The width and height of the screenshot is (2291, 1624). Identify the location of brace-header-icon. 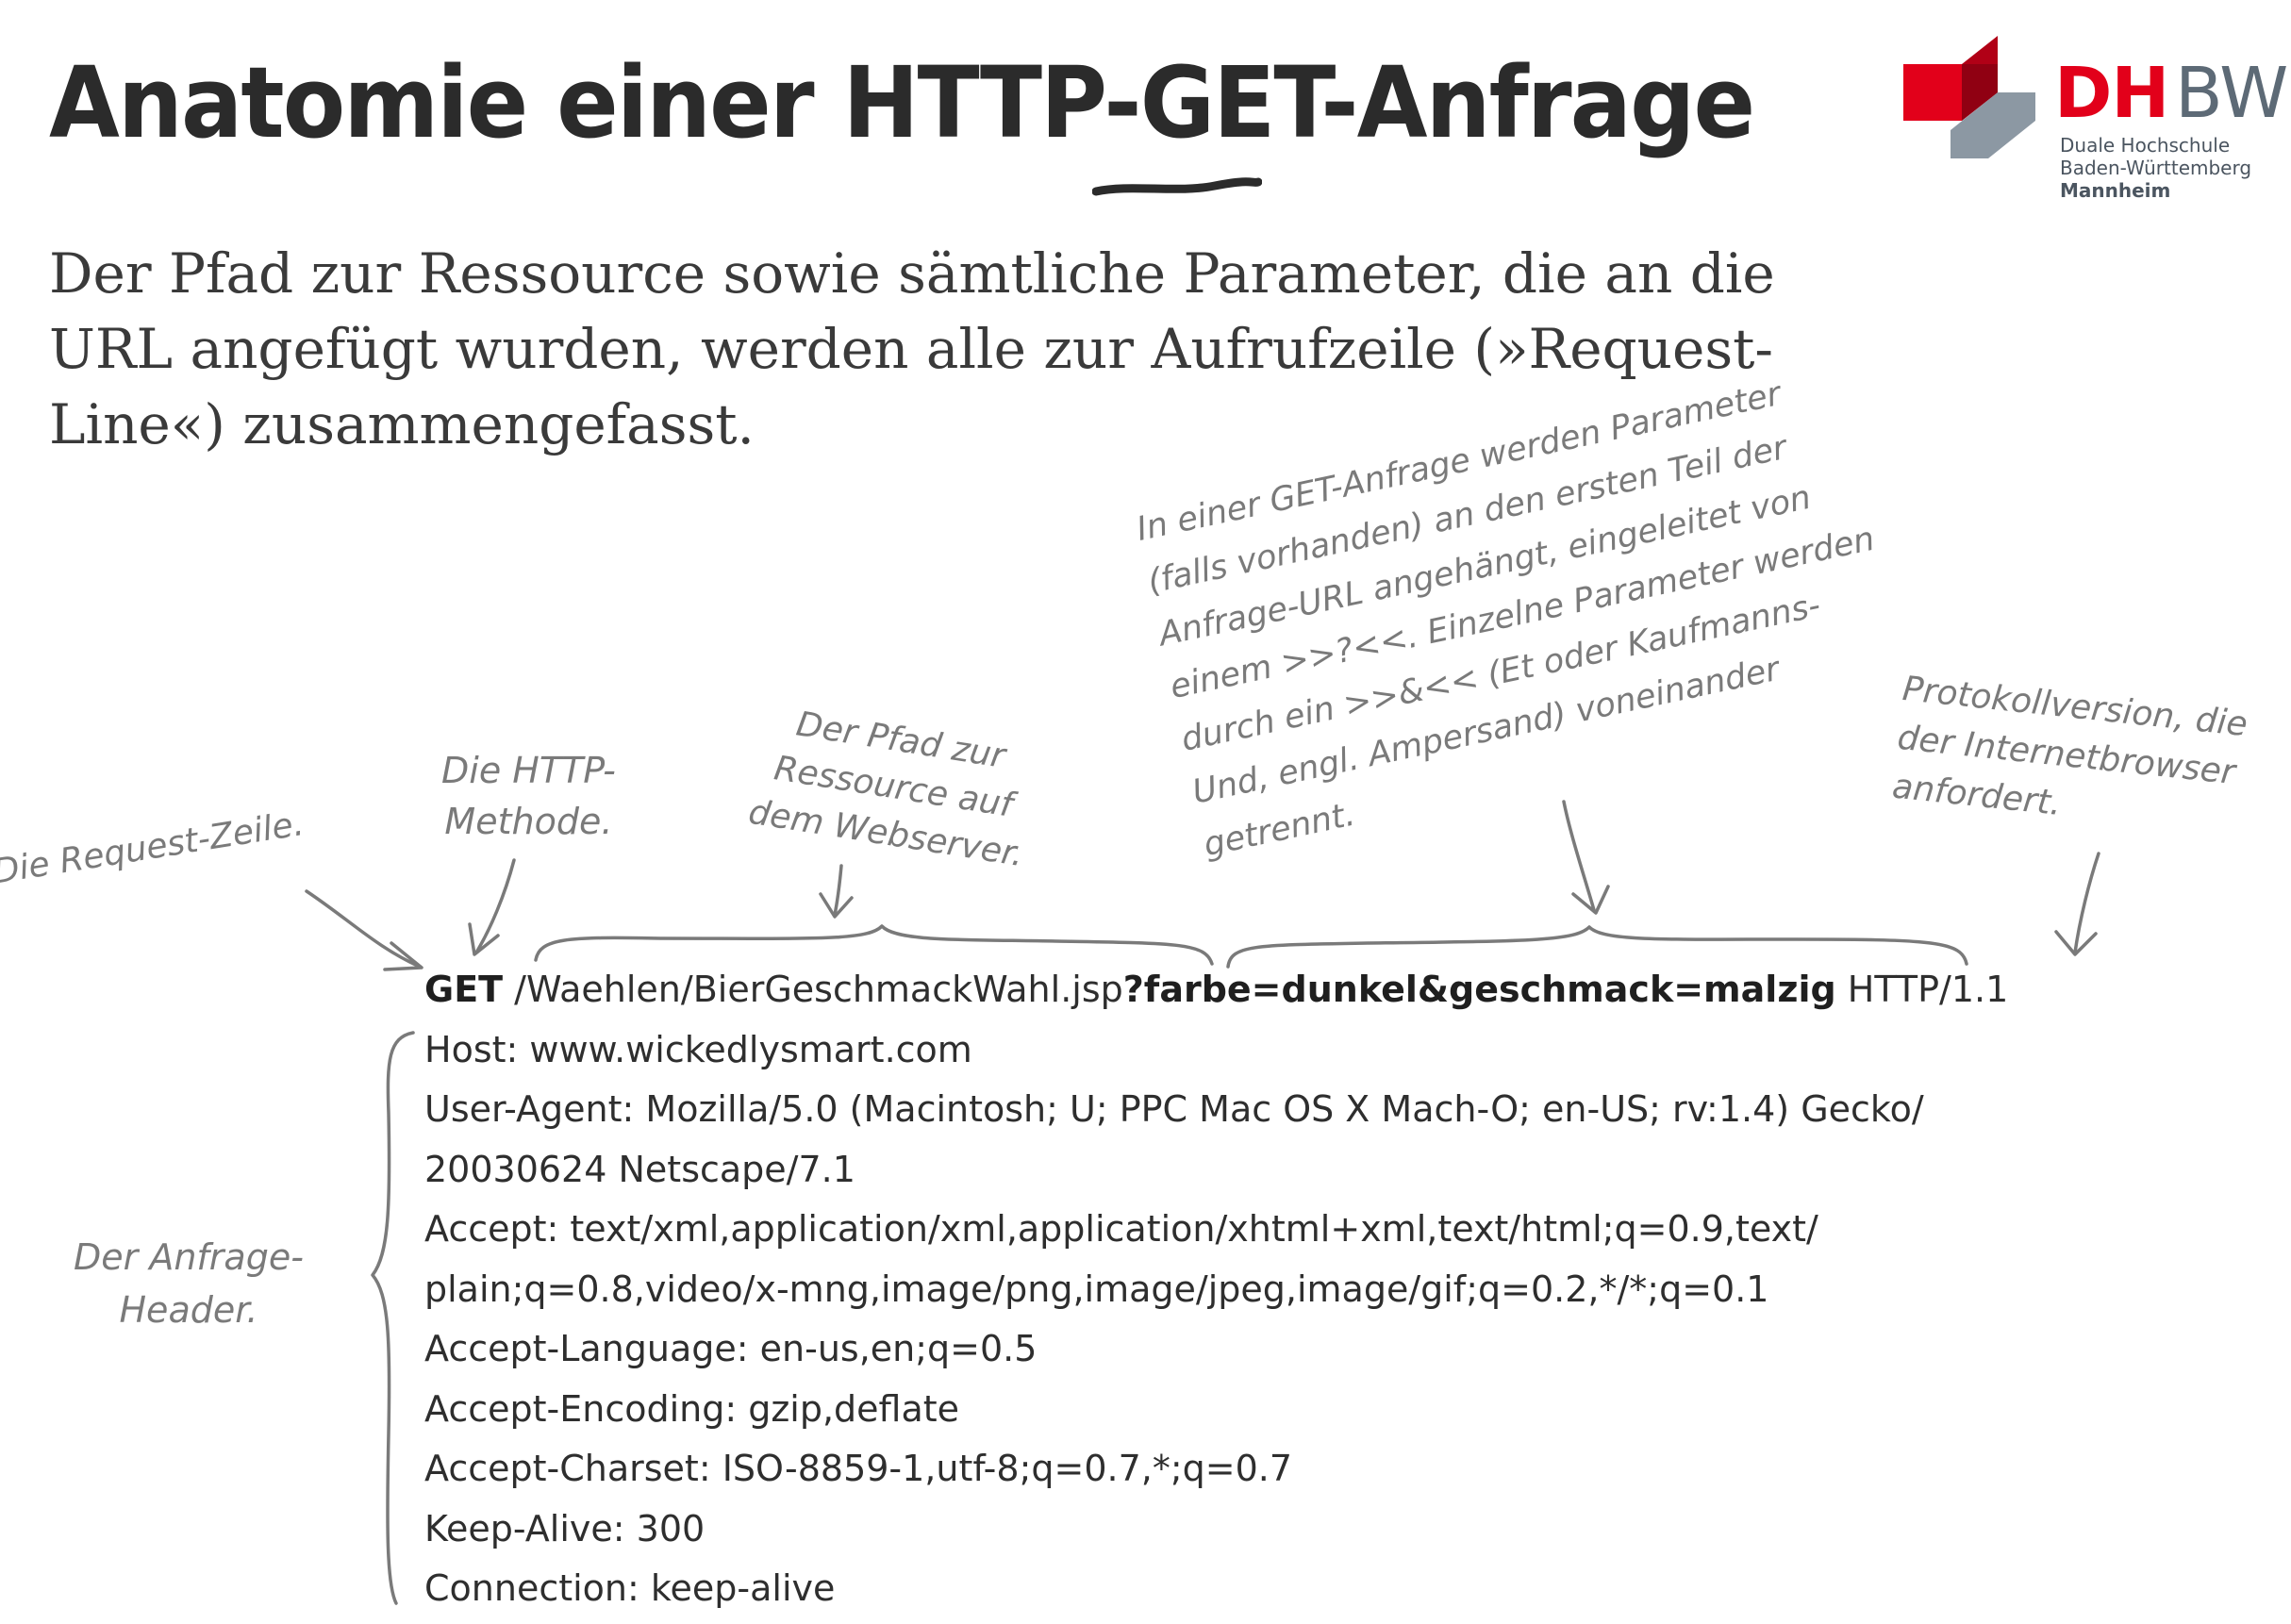
(393, 1318).